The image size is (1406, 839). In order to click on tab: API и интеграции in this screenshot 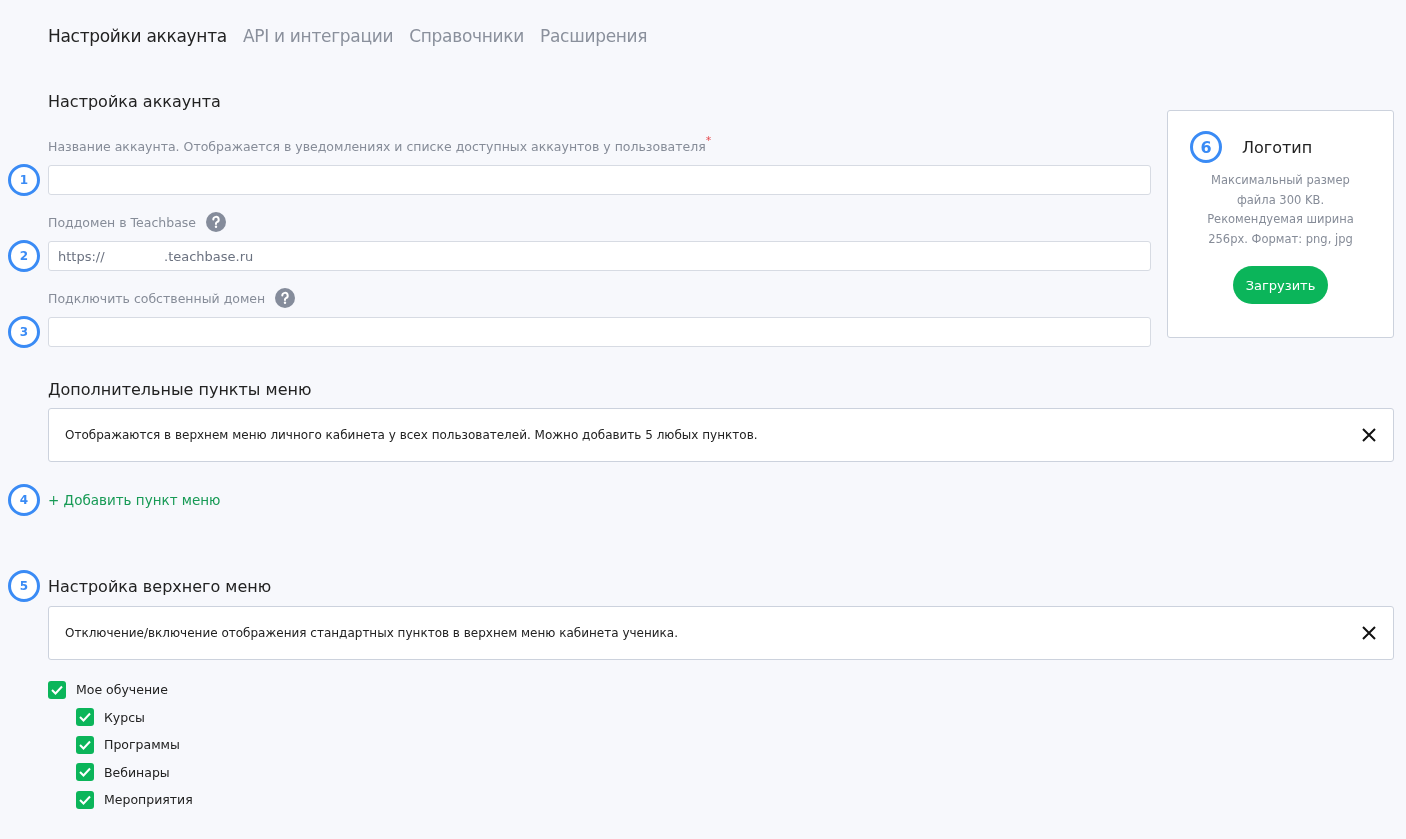, I will do `click(318, 36)`.